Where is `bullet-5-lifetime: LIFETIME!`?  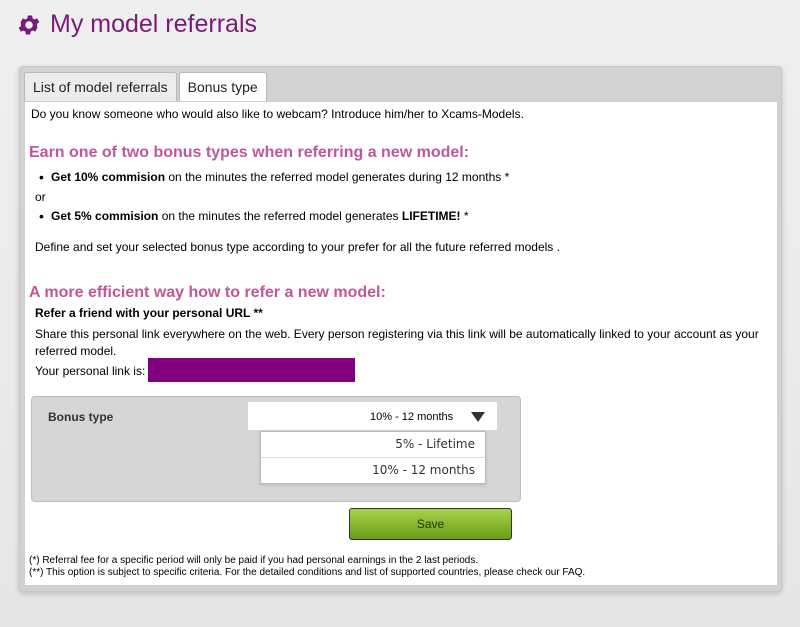
bullet-5-lifetime: LIFETIME! is located at coordinates (431, 216).